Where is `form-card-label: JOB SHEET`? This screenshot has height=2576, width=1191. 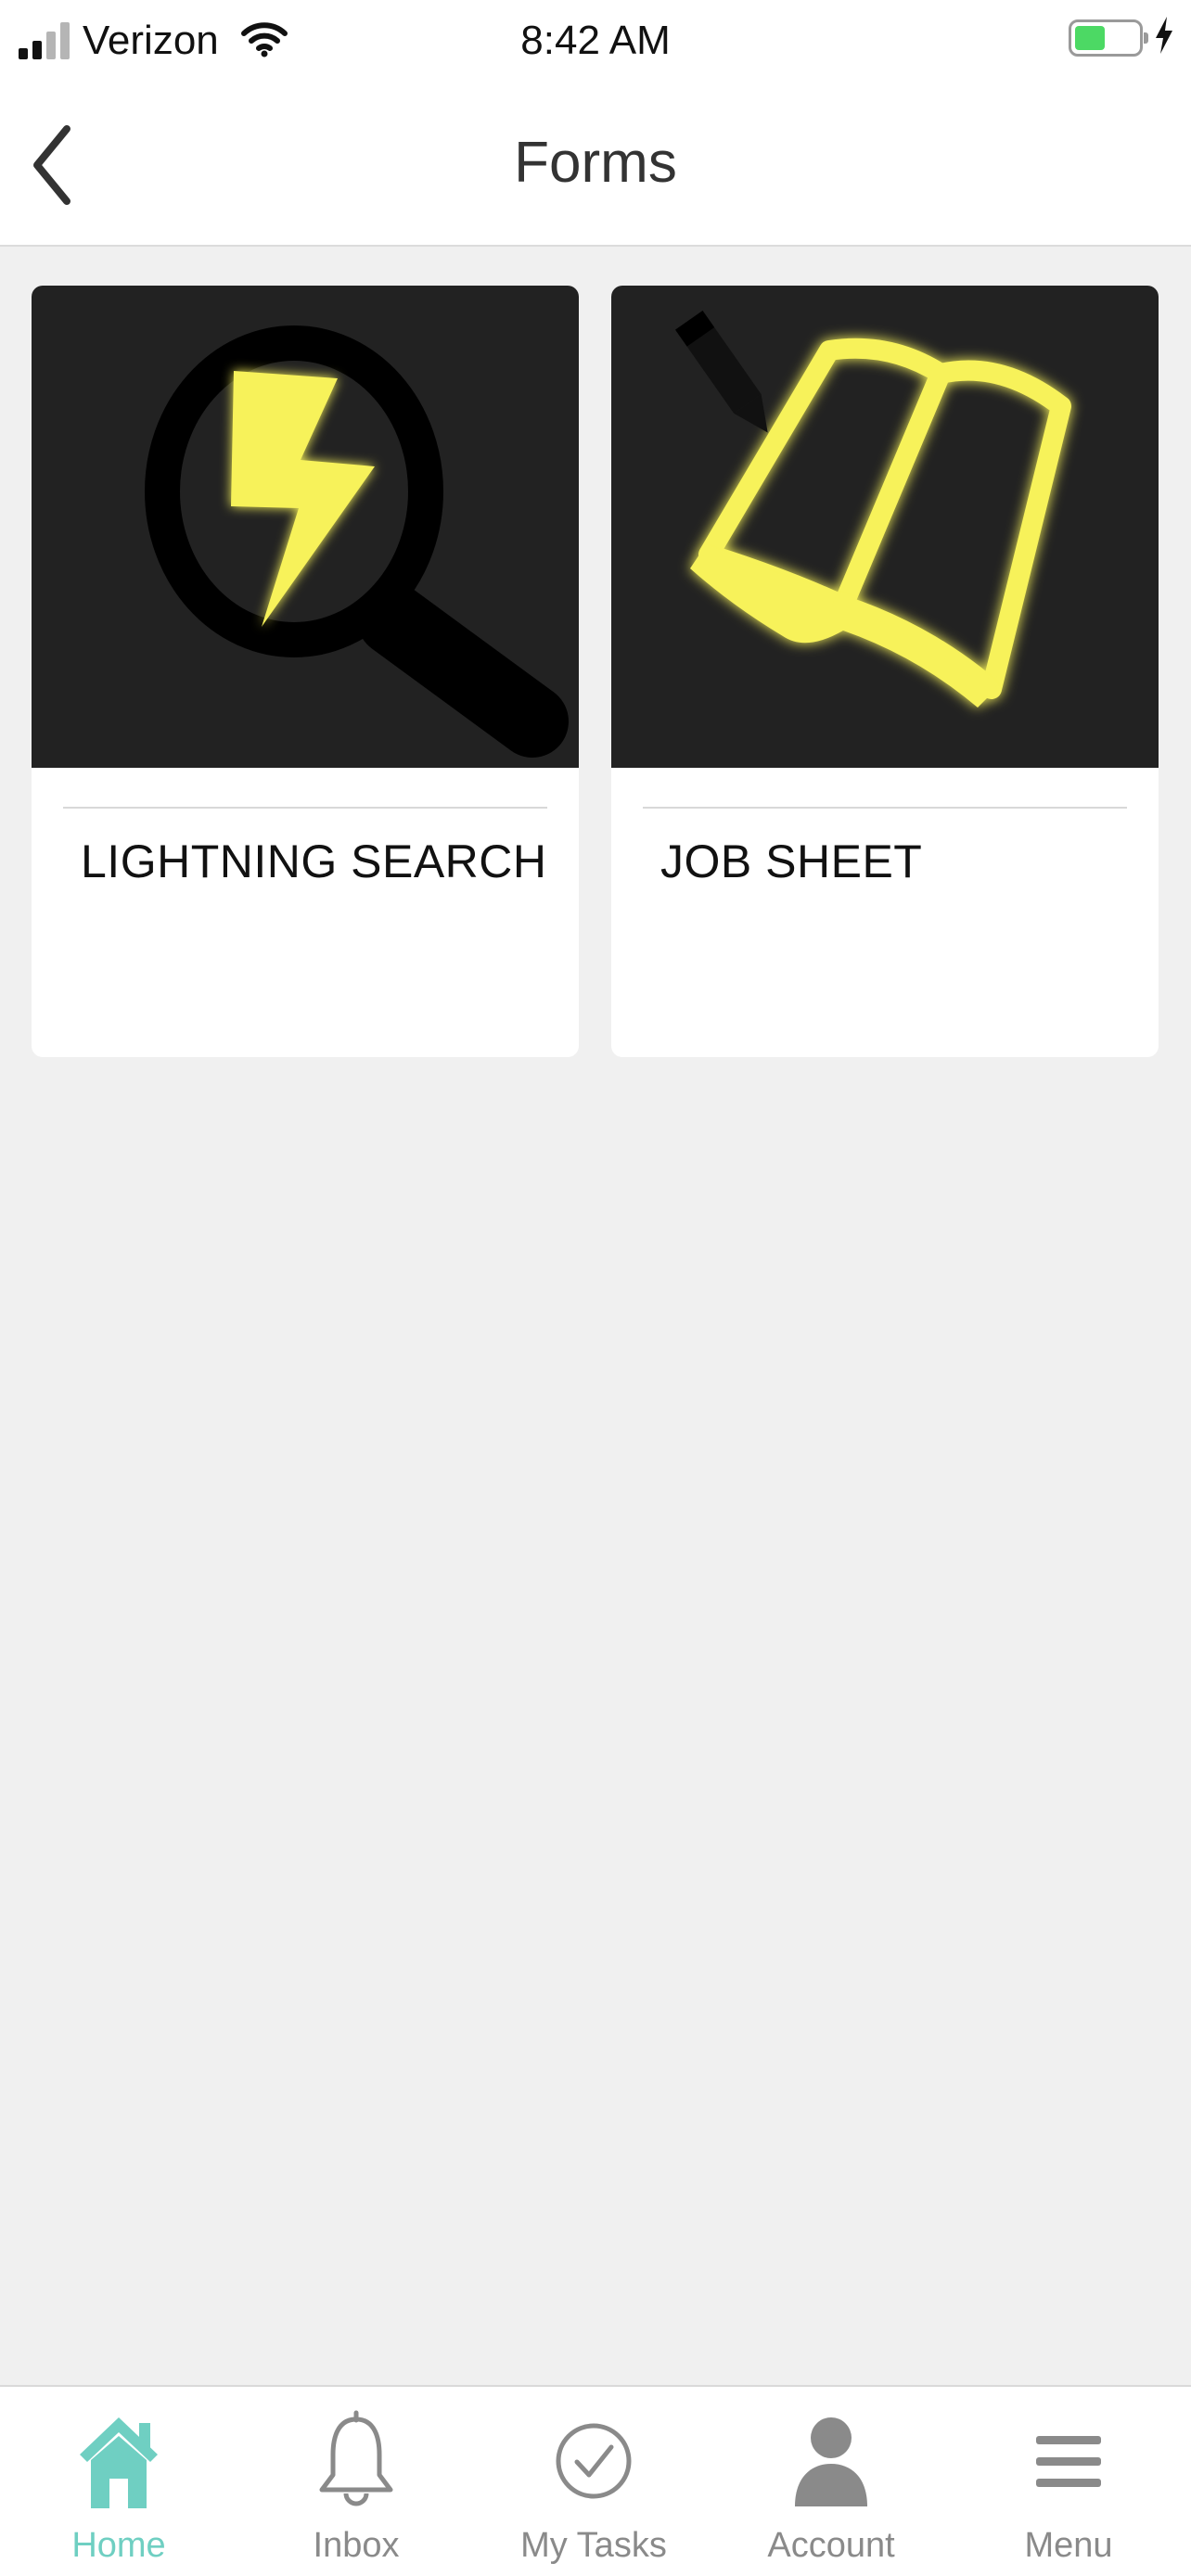
form-card-label: JOB SHEET is located at coordinates (791, 861).